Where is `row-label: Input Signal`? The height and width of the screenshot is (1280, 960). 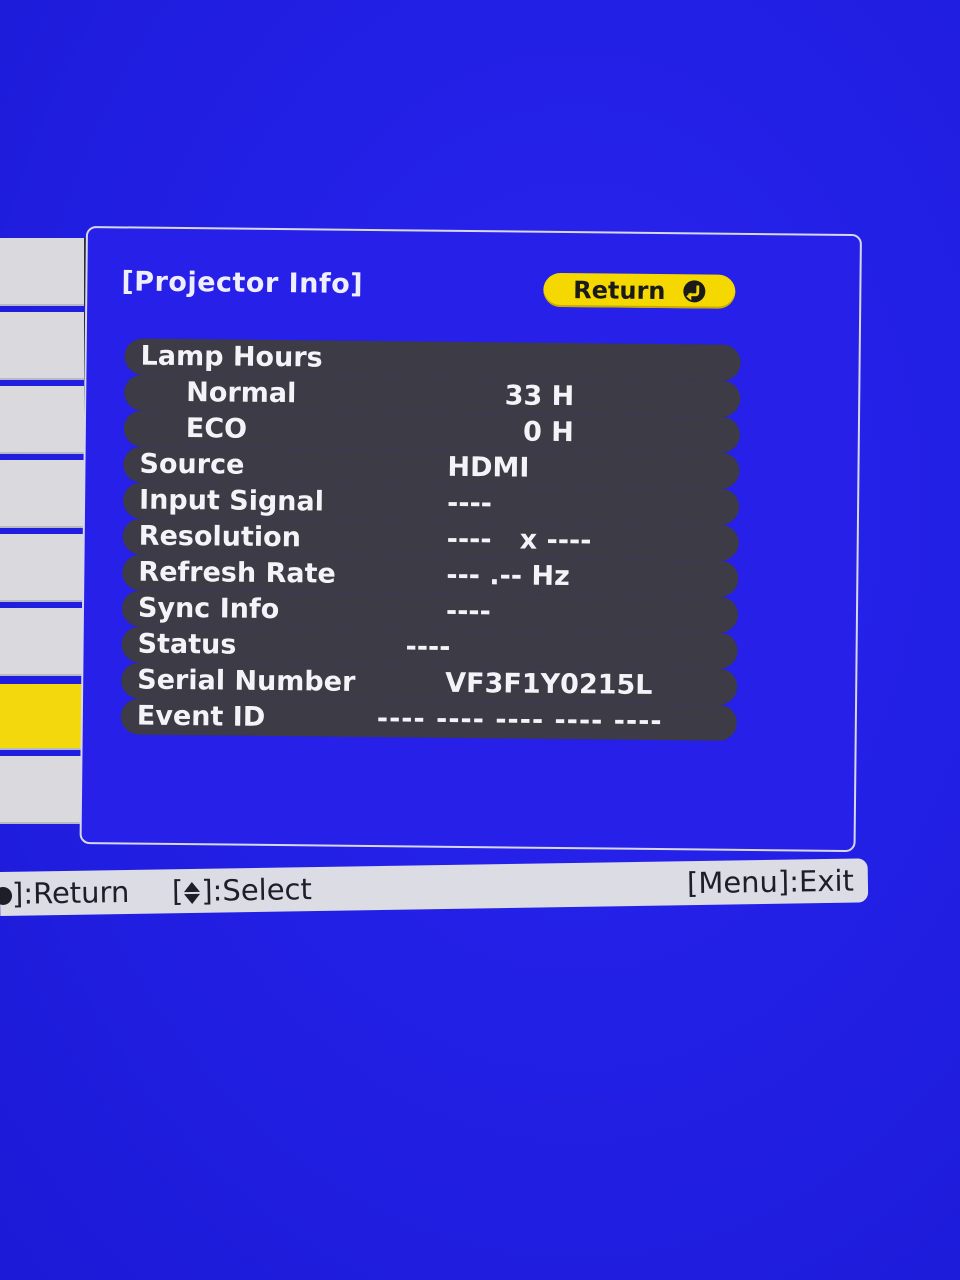
row-label: Input Signal is located at coordinates (231, 501).